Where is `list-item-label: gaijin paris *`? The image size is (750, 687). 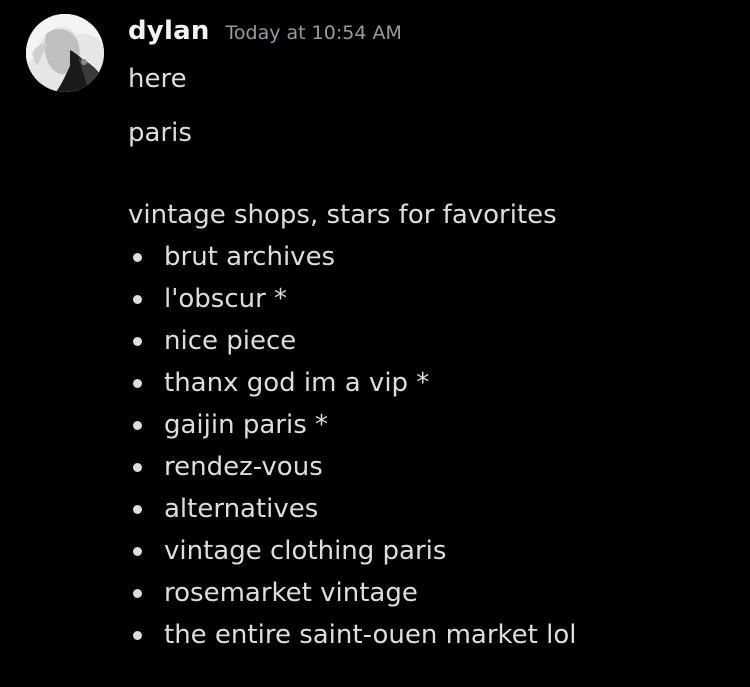 list-item-label: gaijin paris * is located at coordinates (246, 425).